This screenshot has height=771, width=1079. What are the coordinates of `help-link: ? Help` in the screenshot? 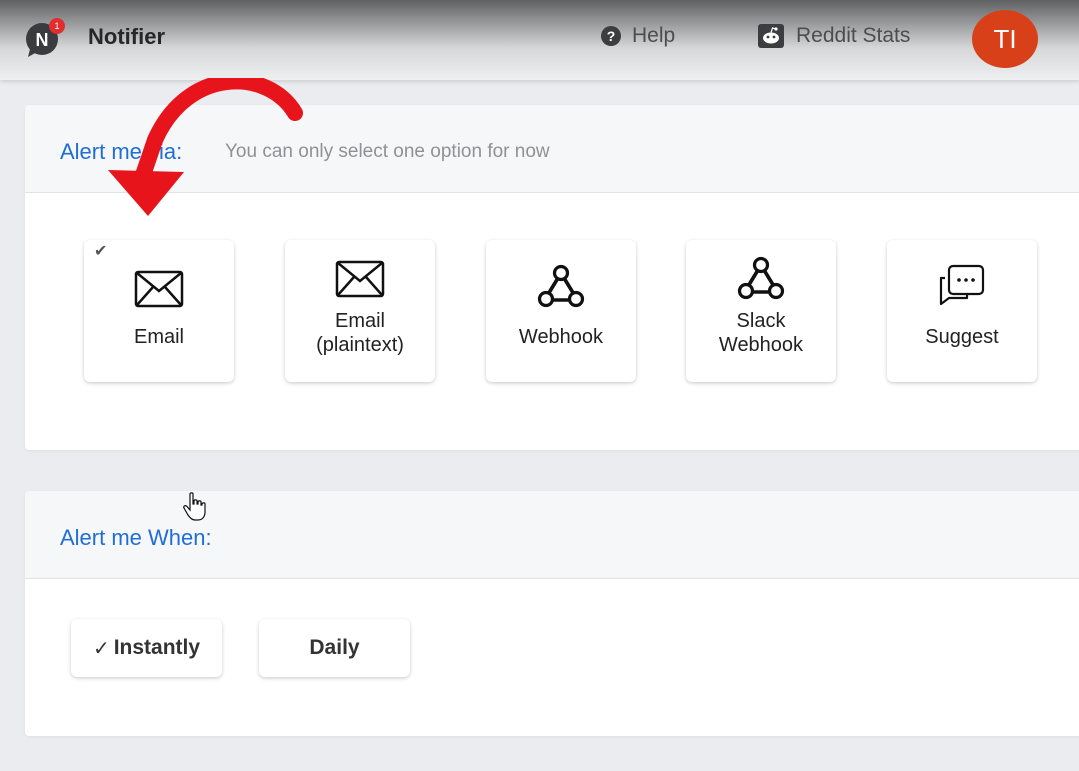 It's located at (637, 36).